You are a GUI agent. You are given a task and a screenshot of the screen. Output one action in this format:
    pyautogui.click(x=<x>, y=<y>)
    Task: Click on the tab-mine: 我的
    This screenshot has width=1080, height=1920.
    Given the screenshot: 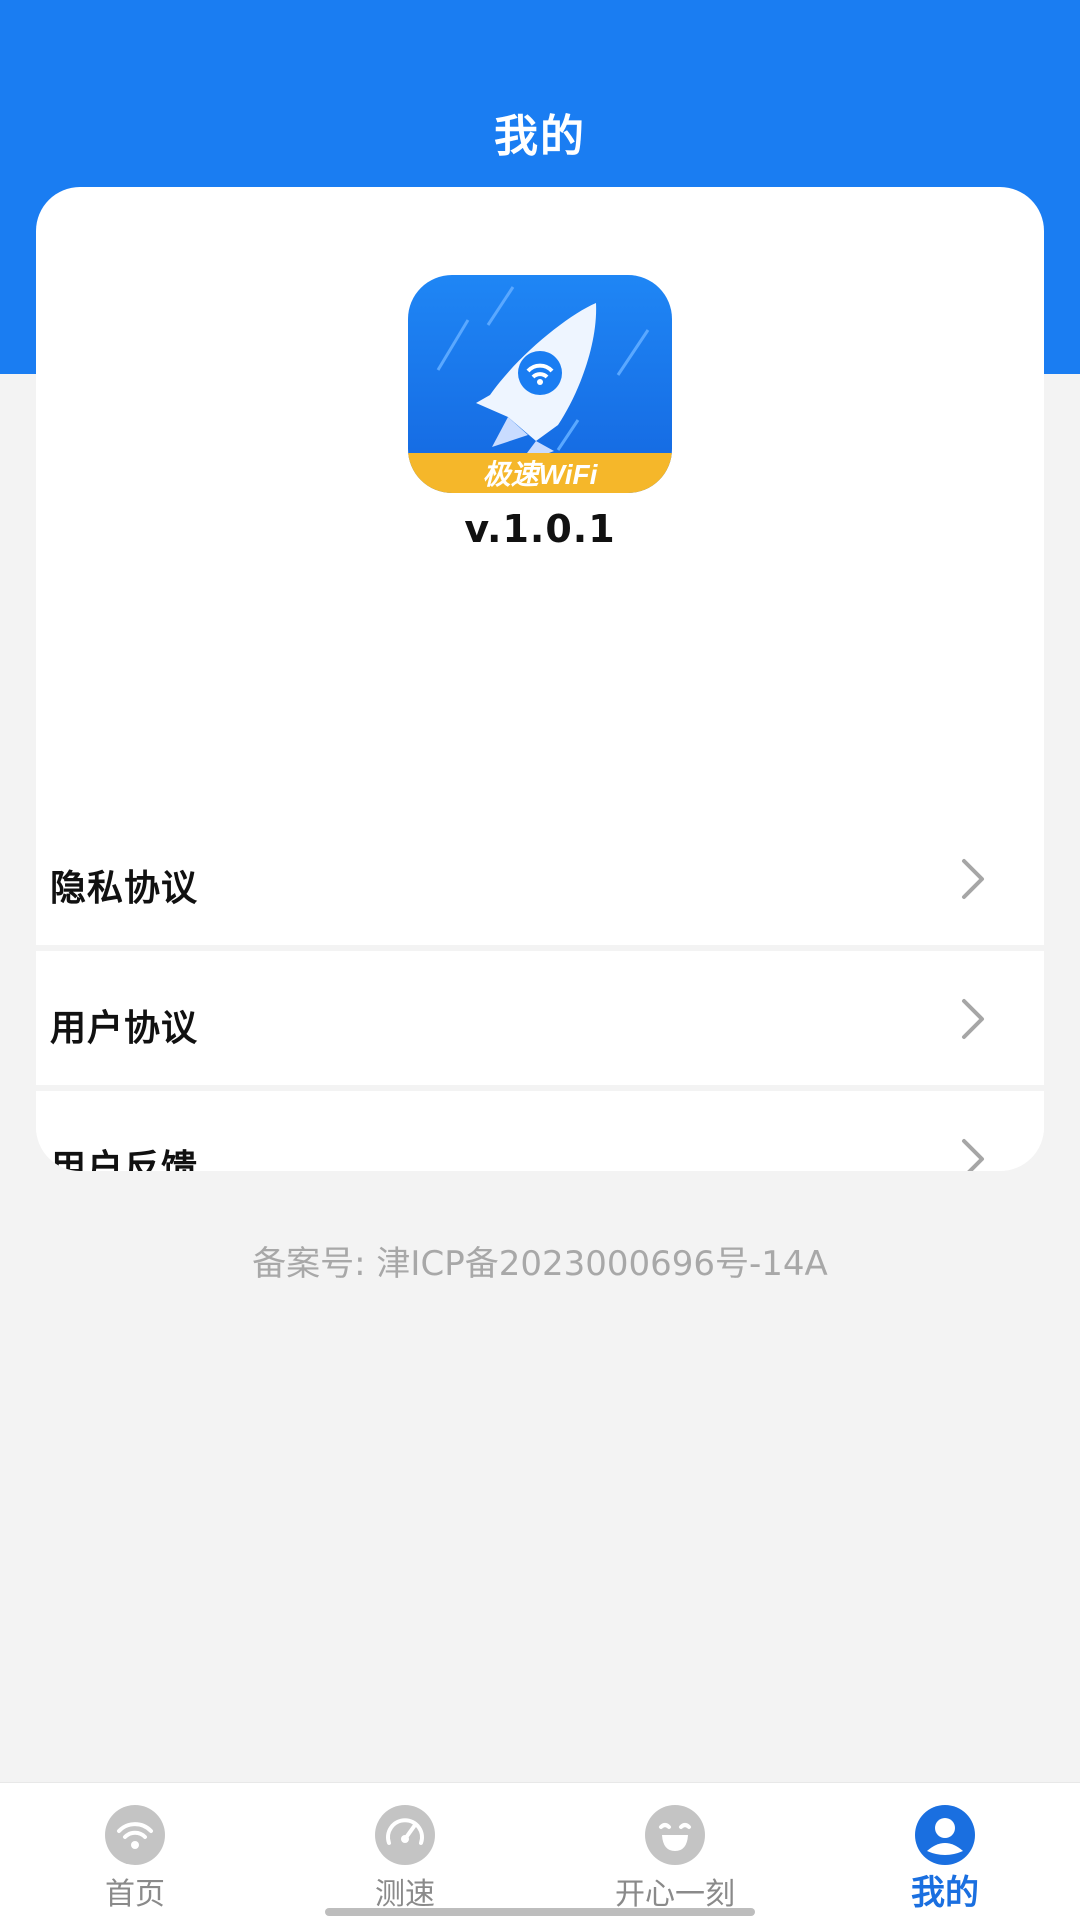 What is the action you would take?
    pyautogui.click(x=945, y=1851)
    